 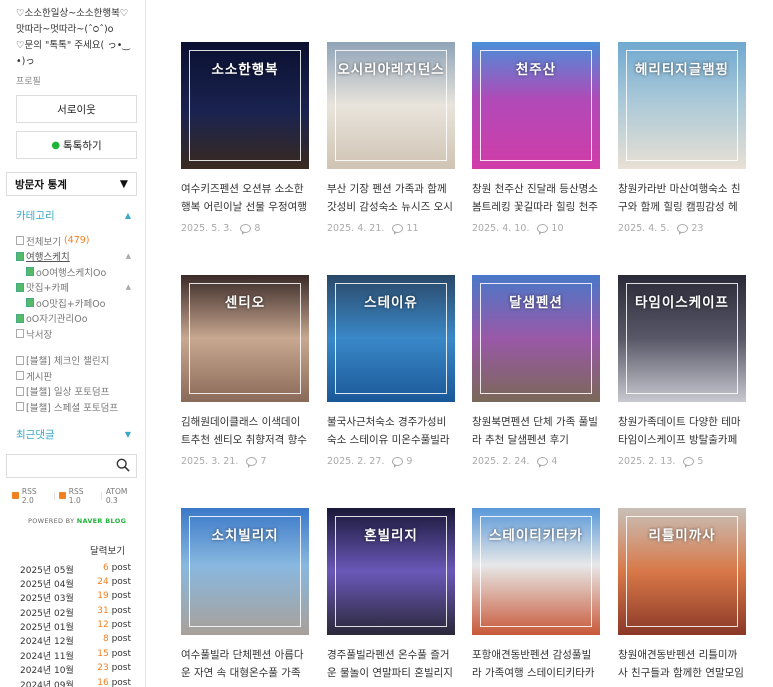 What do you see at coordinates (682, 105) in the screenshot?
I see `post-thumbnail: 헤리티지글램핑` at bounding box center [682, 105].